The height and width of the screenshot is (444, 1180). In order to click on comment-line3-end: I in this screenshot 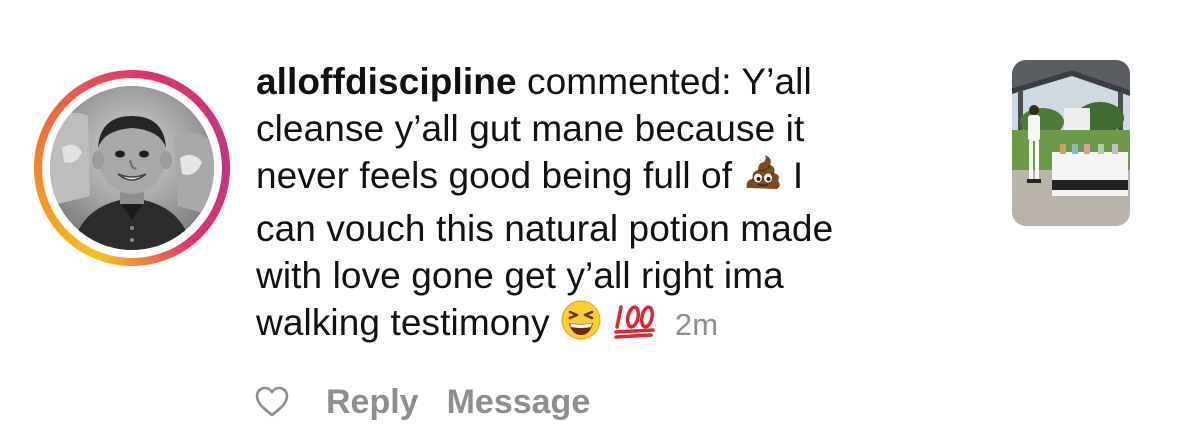, I will do `click(798, 175)`.